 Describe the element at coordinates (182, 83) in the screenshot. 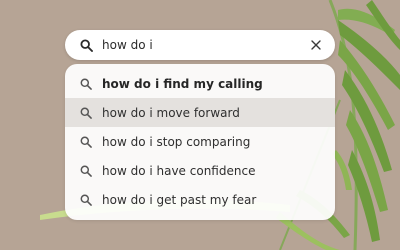

I see `suggestion-label: how do i find my calling` at that location.